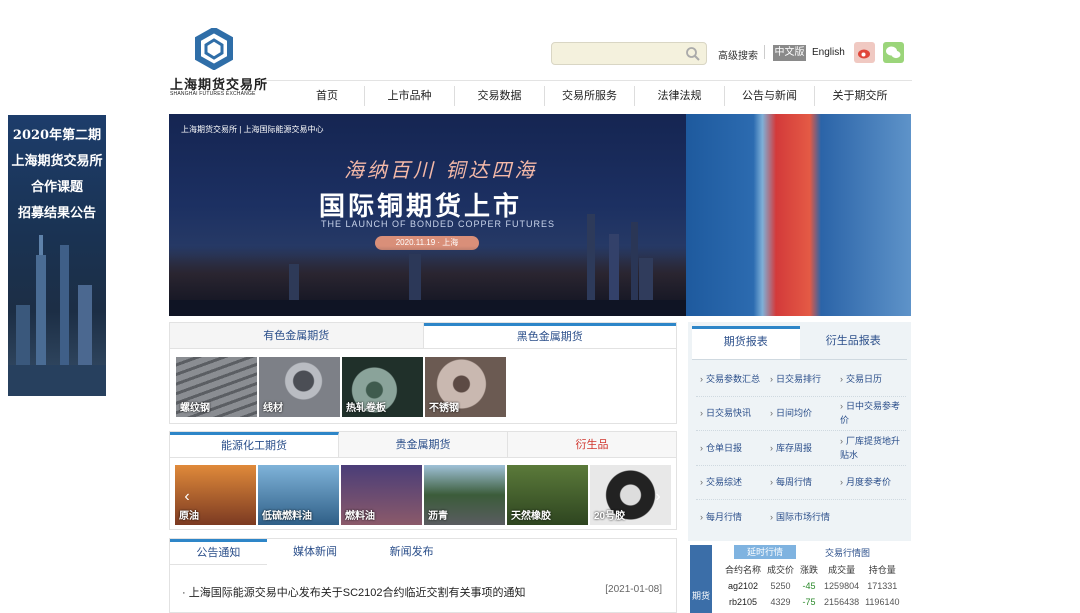 The height and width of the screenshot is (613, 1080). What do you see at coordinates (801, 379) in the screenshot?
I see `report-link: 日交易排行` at bounding box center [801, 379].